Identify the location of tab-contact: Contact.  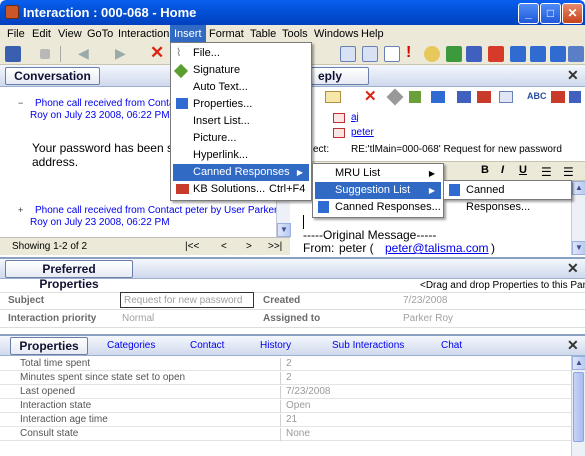
(207, 345).